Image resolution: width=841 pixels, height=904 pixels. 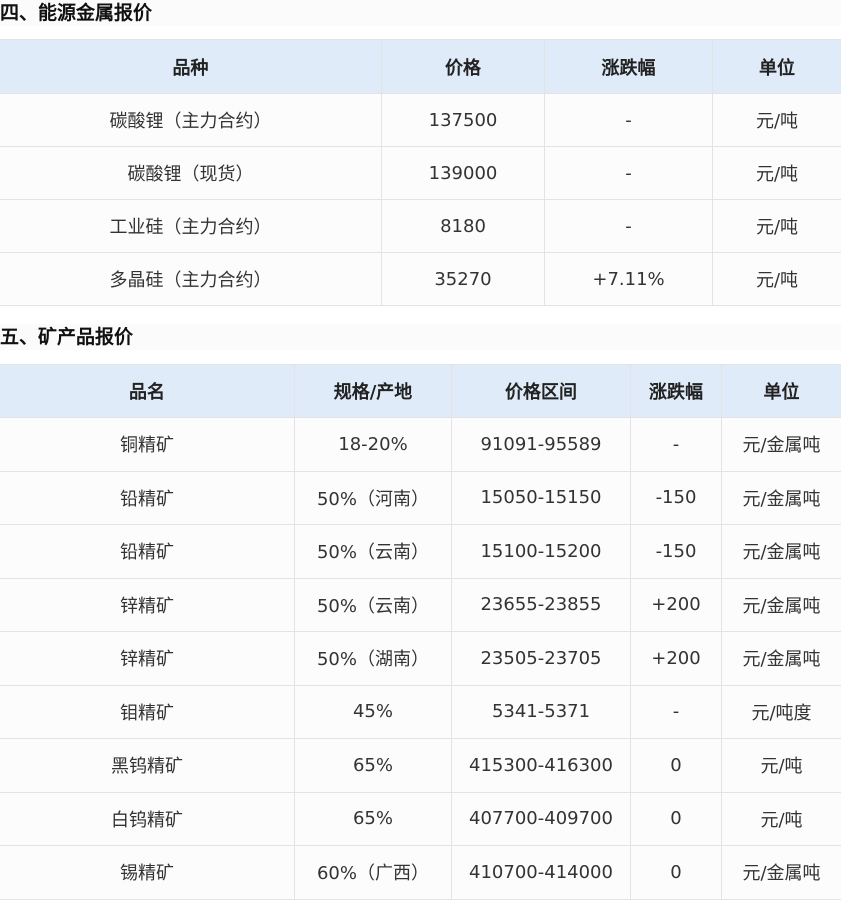 I want to click on section-title-mineral-products: 五、矿产品报价, so click(x=420, y=337).